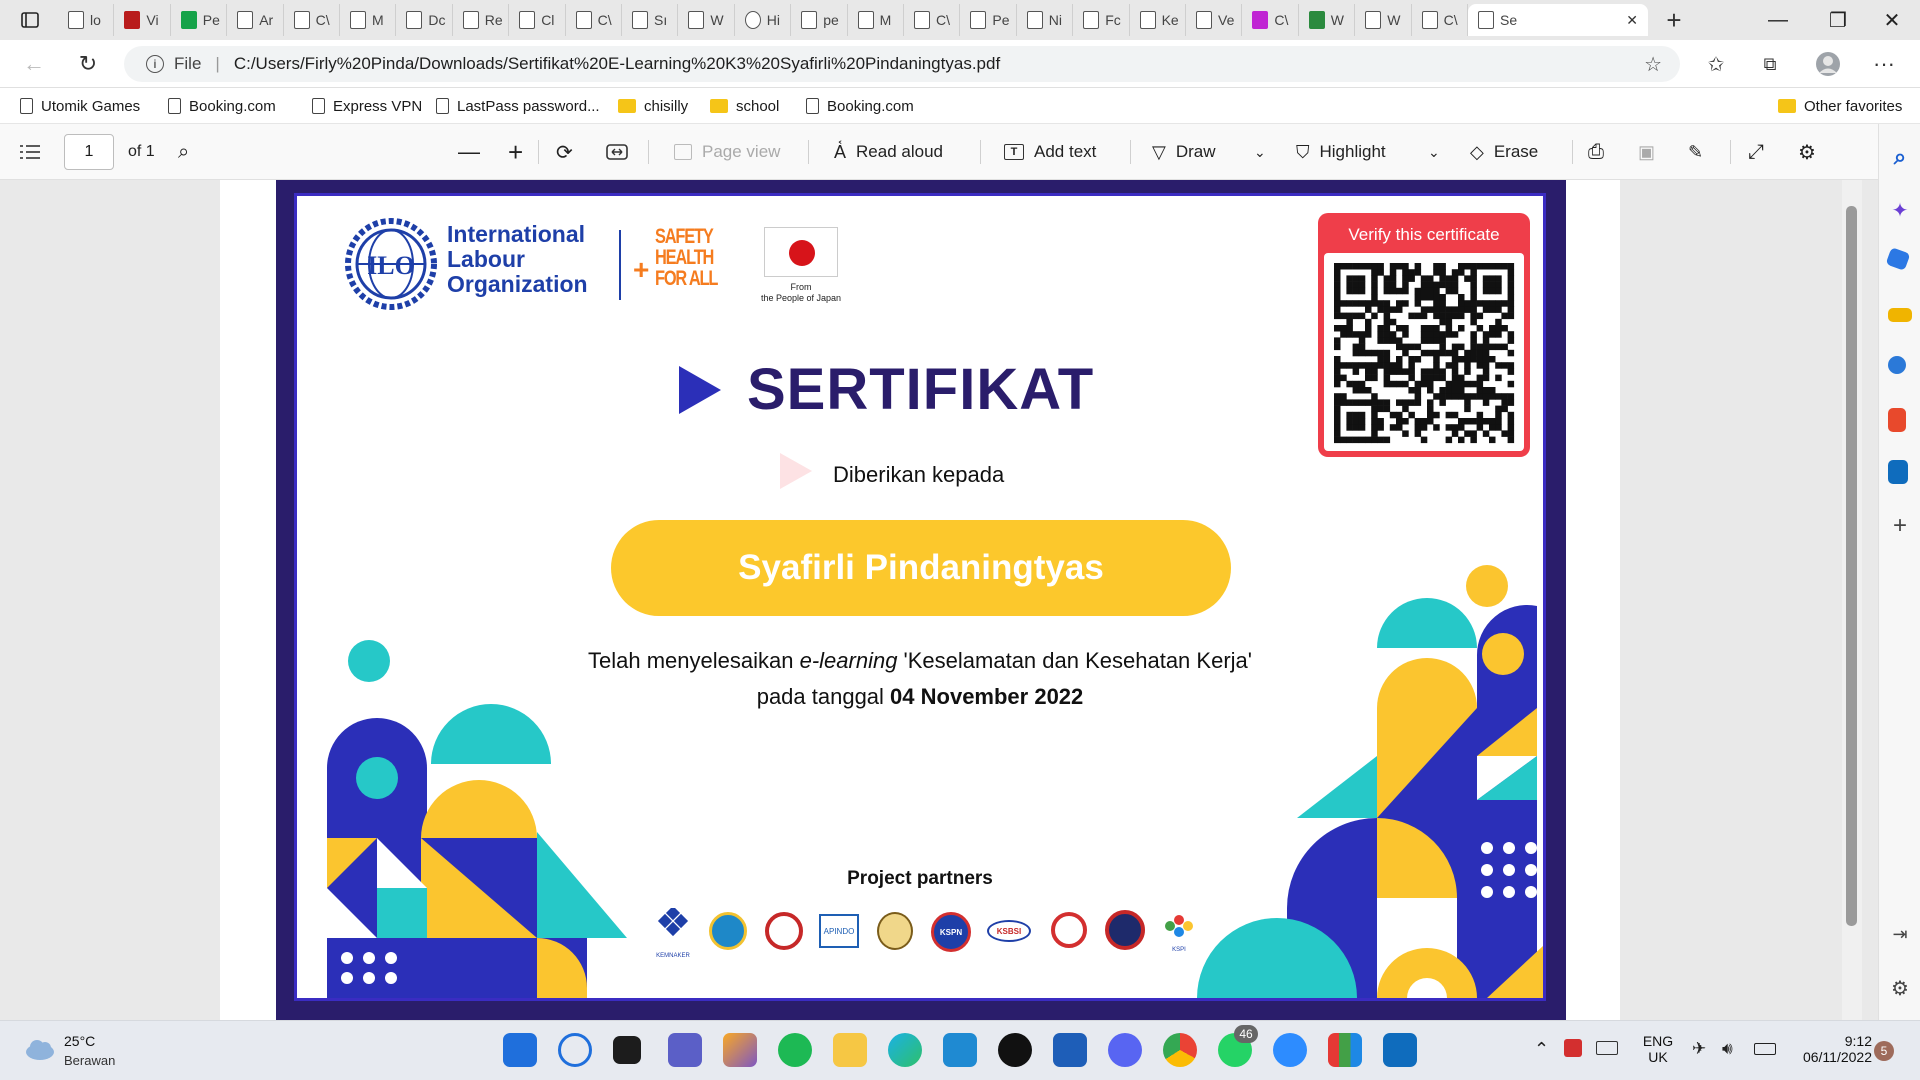 The image size is (1920, 1080). Describe the element at coordinates (1900, 525) in the screenshot. I see `sidebar-add-icon: +` at that location.